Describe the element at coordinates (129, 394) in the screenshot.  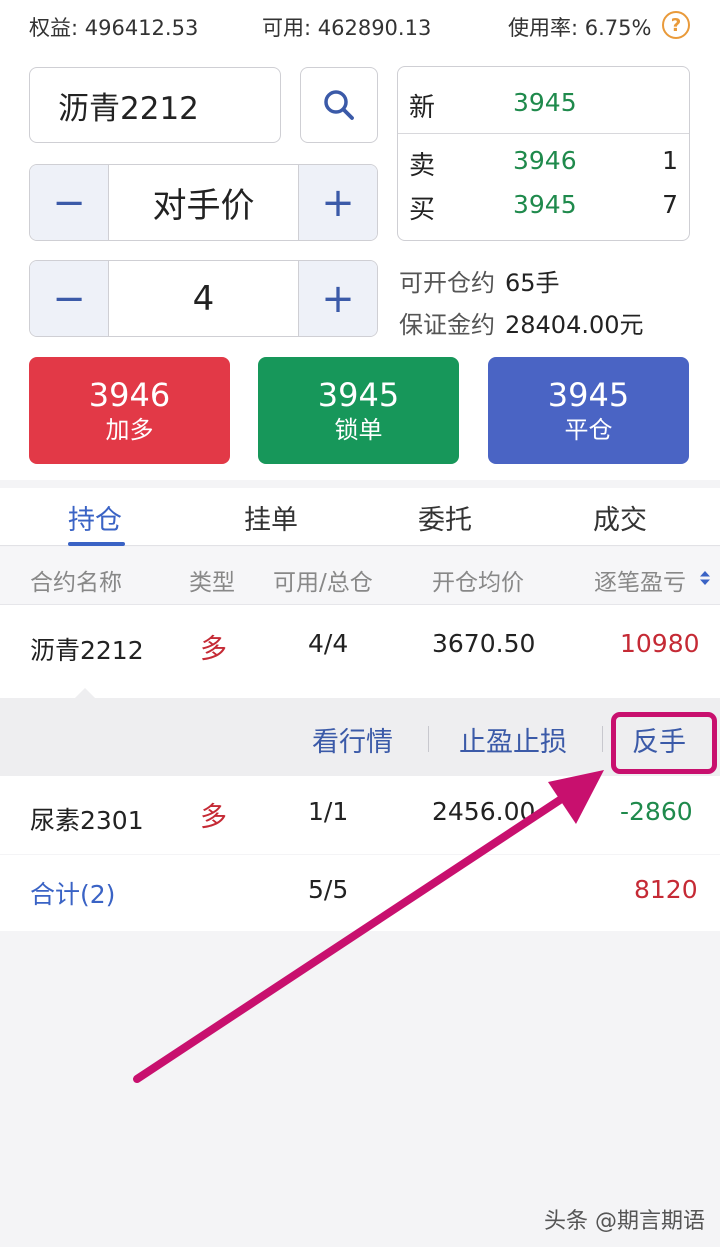
I see `add-long-price: 3946` at that location.